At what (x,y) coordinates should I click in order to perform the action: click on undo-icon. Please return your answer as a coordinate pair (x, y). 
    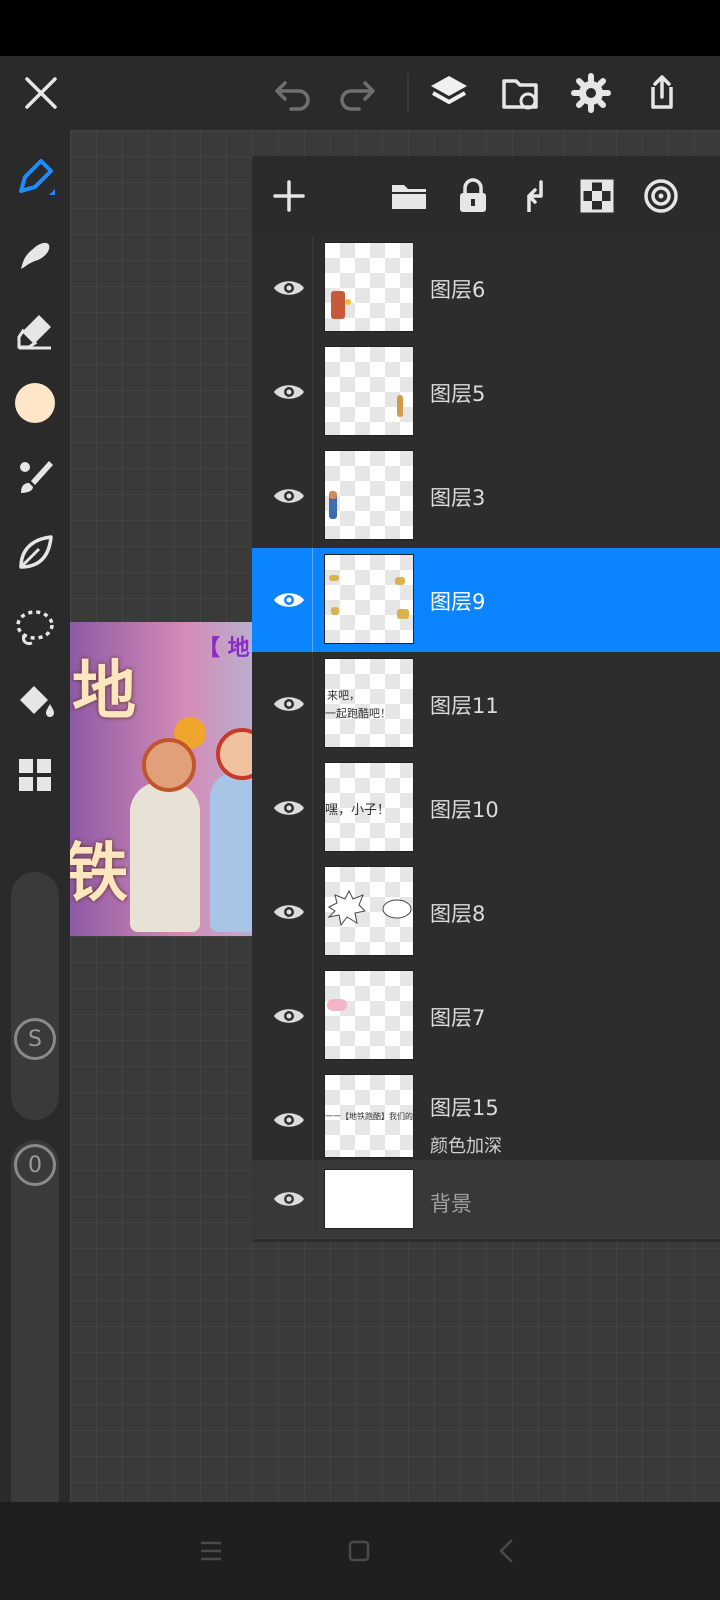
    Looking at the image, I should click on (293, 93).